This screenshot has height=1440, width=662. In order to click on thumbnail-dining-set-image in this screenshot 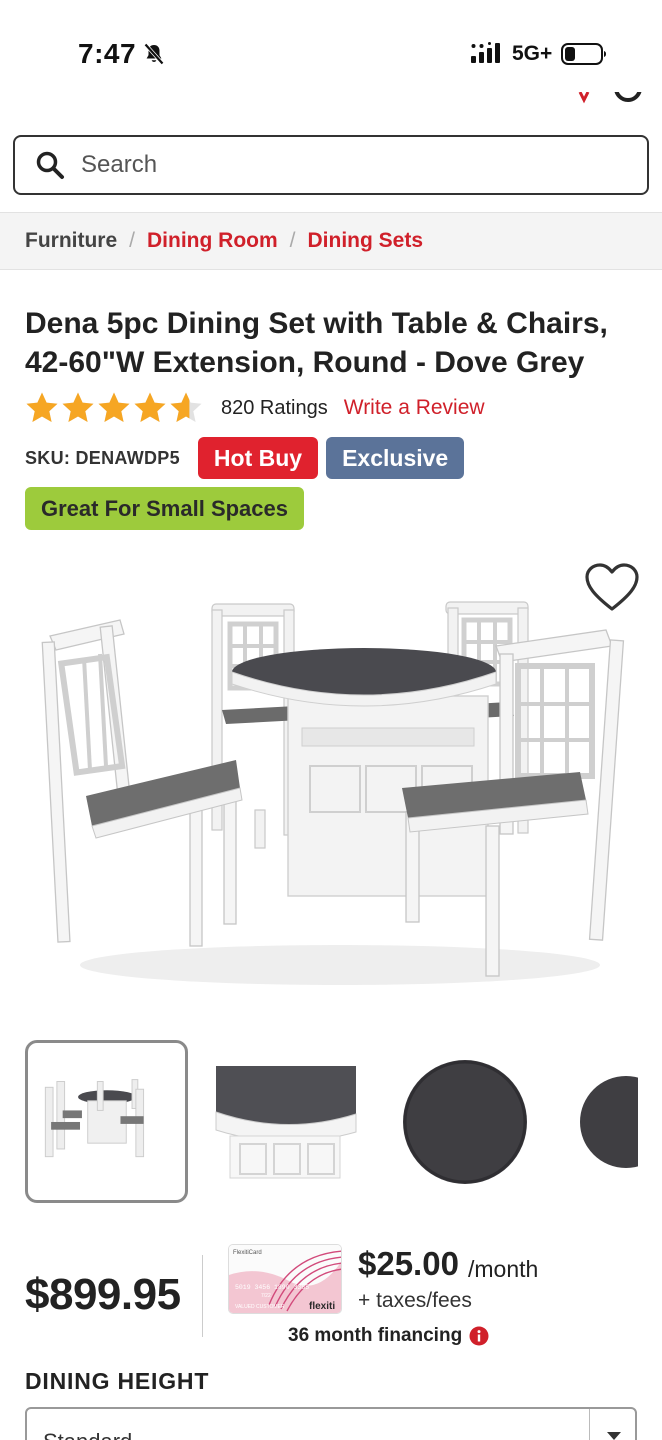, I will do `click(94, 1118)`.